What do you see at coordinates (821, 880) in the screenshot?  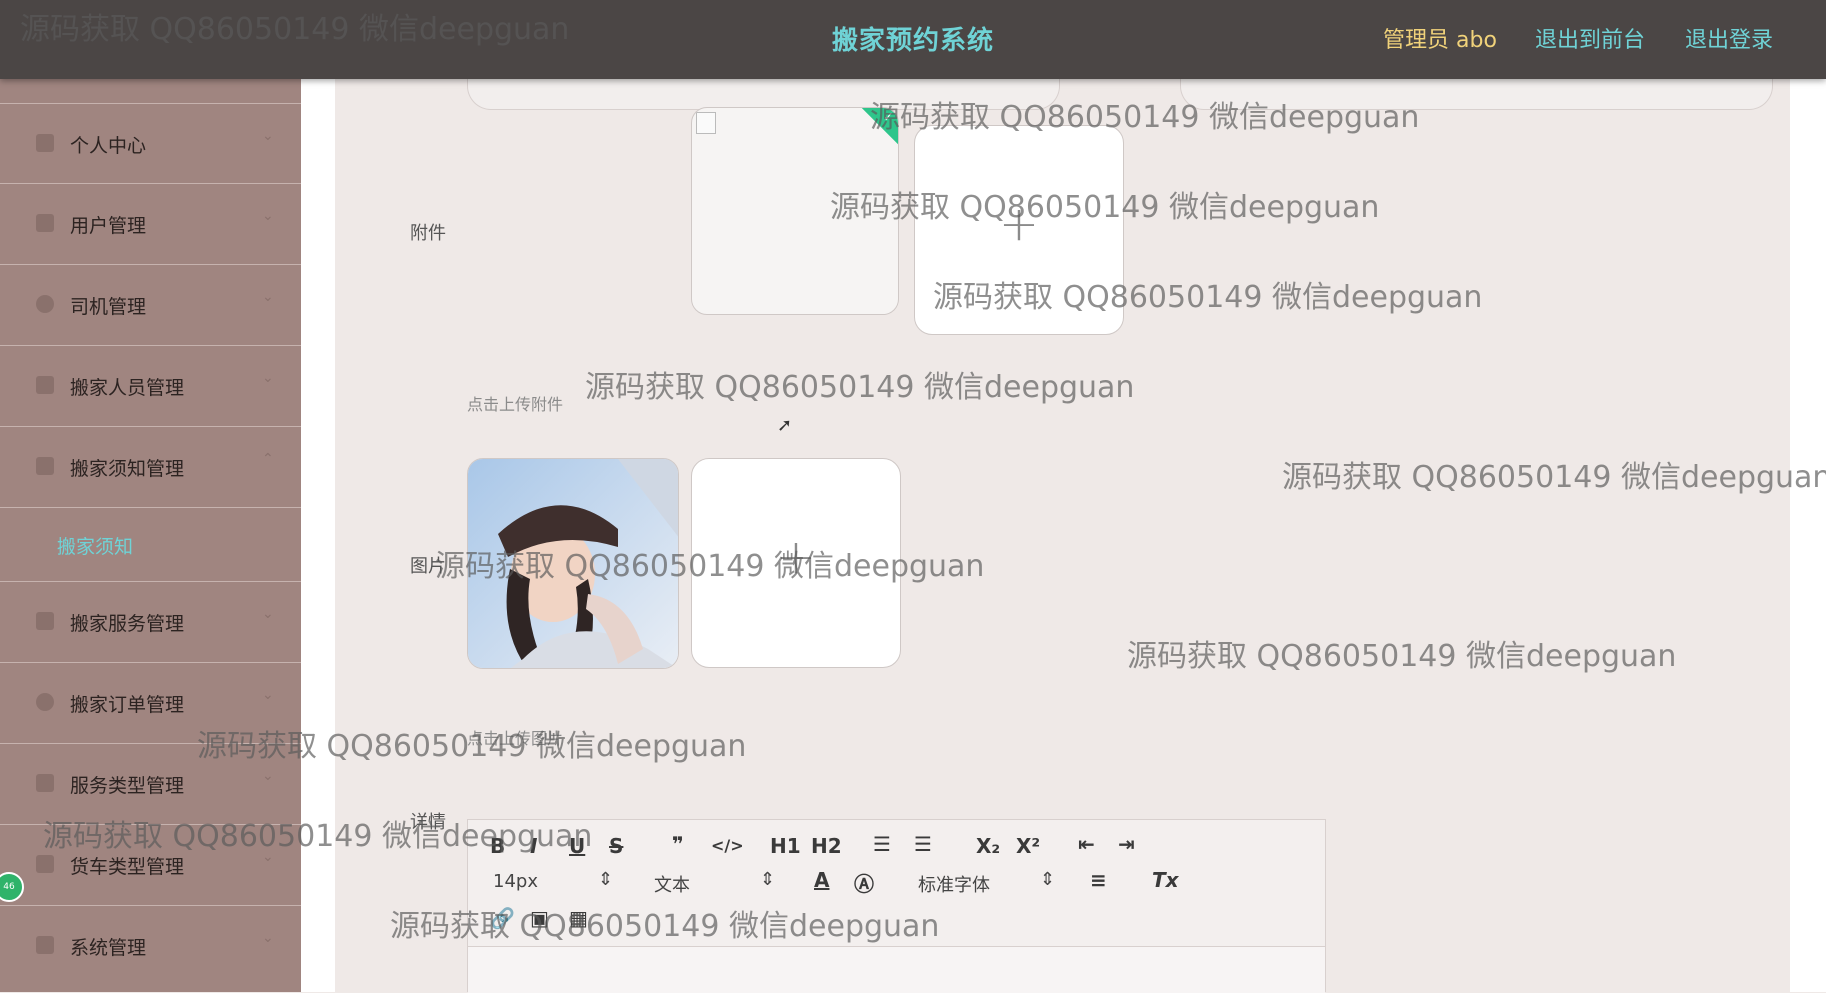 I see `text-color-icon: A` at bounding box center [821, 880].